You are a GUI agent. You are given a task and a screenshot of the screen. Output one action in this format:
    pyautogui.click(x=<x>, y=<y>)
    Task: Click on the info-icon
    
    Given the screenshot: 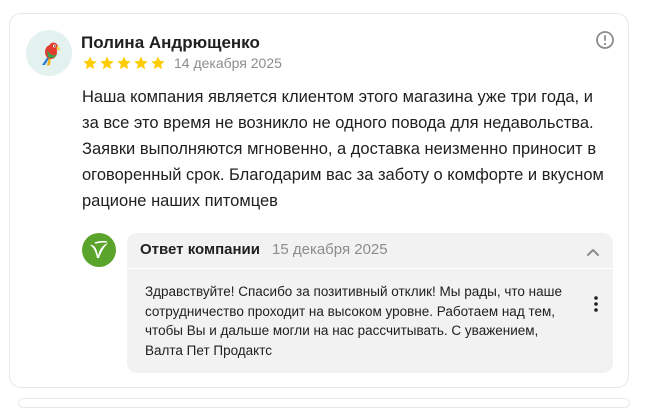 What is the action you would take?
    pyautogui.click(x=605, y=42)
    